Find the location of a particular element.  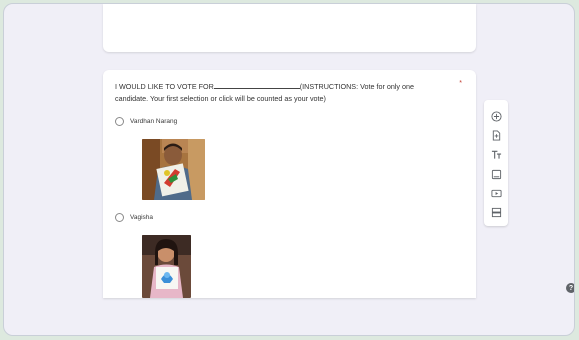

required-asterisk: * is located at coordinates (460, 83).